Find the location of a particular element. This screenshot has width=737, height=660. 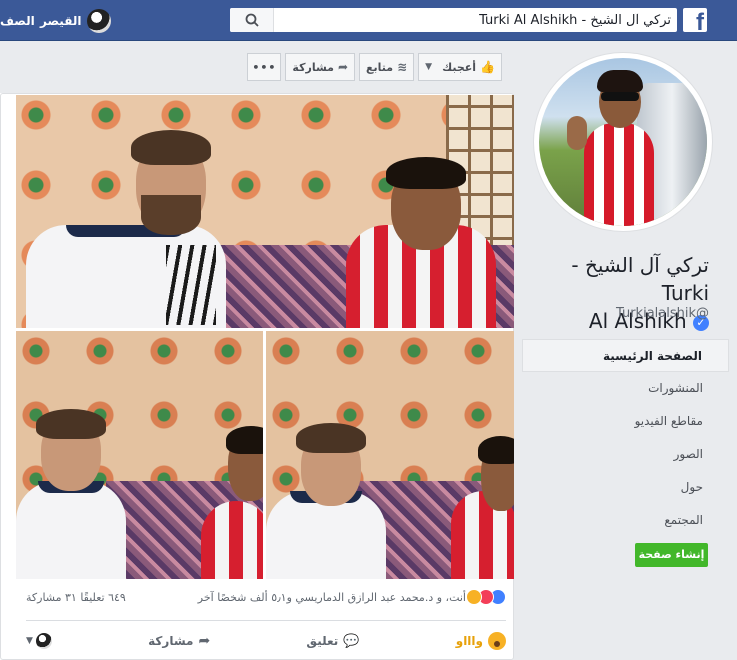

search-icon is located at coordinates (252, 20).